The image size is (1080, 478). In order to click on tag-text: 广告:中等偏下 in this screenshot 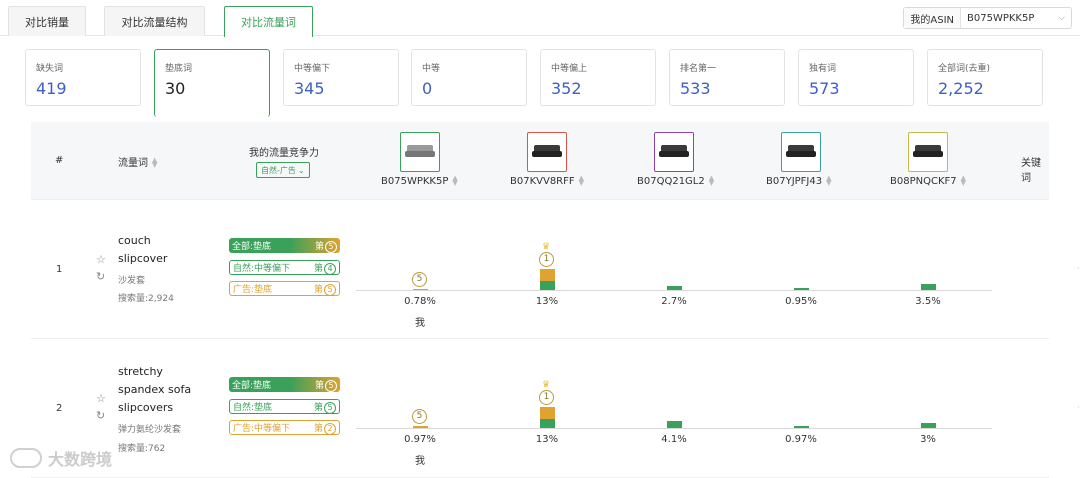, I will do `click(262, 429)`.